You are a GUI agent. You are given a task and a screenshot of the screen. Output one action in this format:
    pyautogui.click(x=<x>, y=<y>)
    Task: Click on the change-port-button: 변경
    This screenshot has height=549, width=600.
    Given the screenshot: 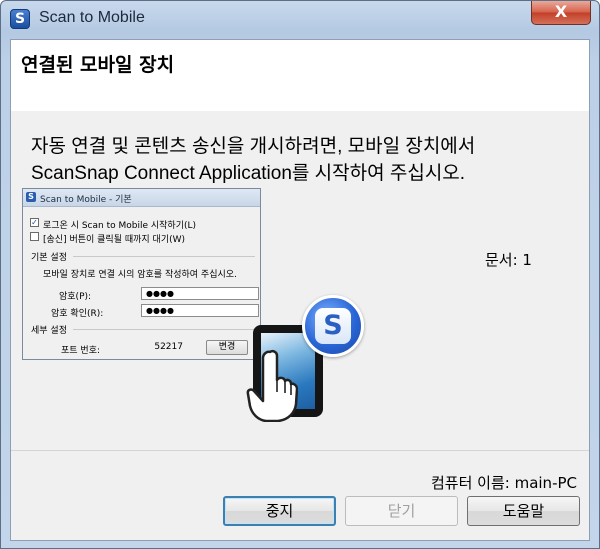 What is the action you would take?
    pyautogui.click(x=227, y=347)
    